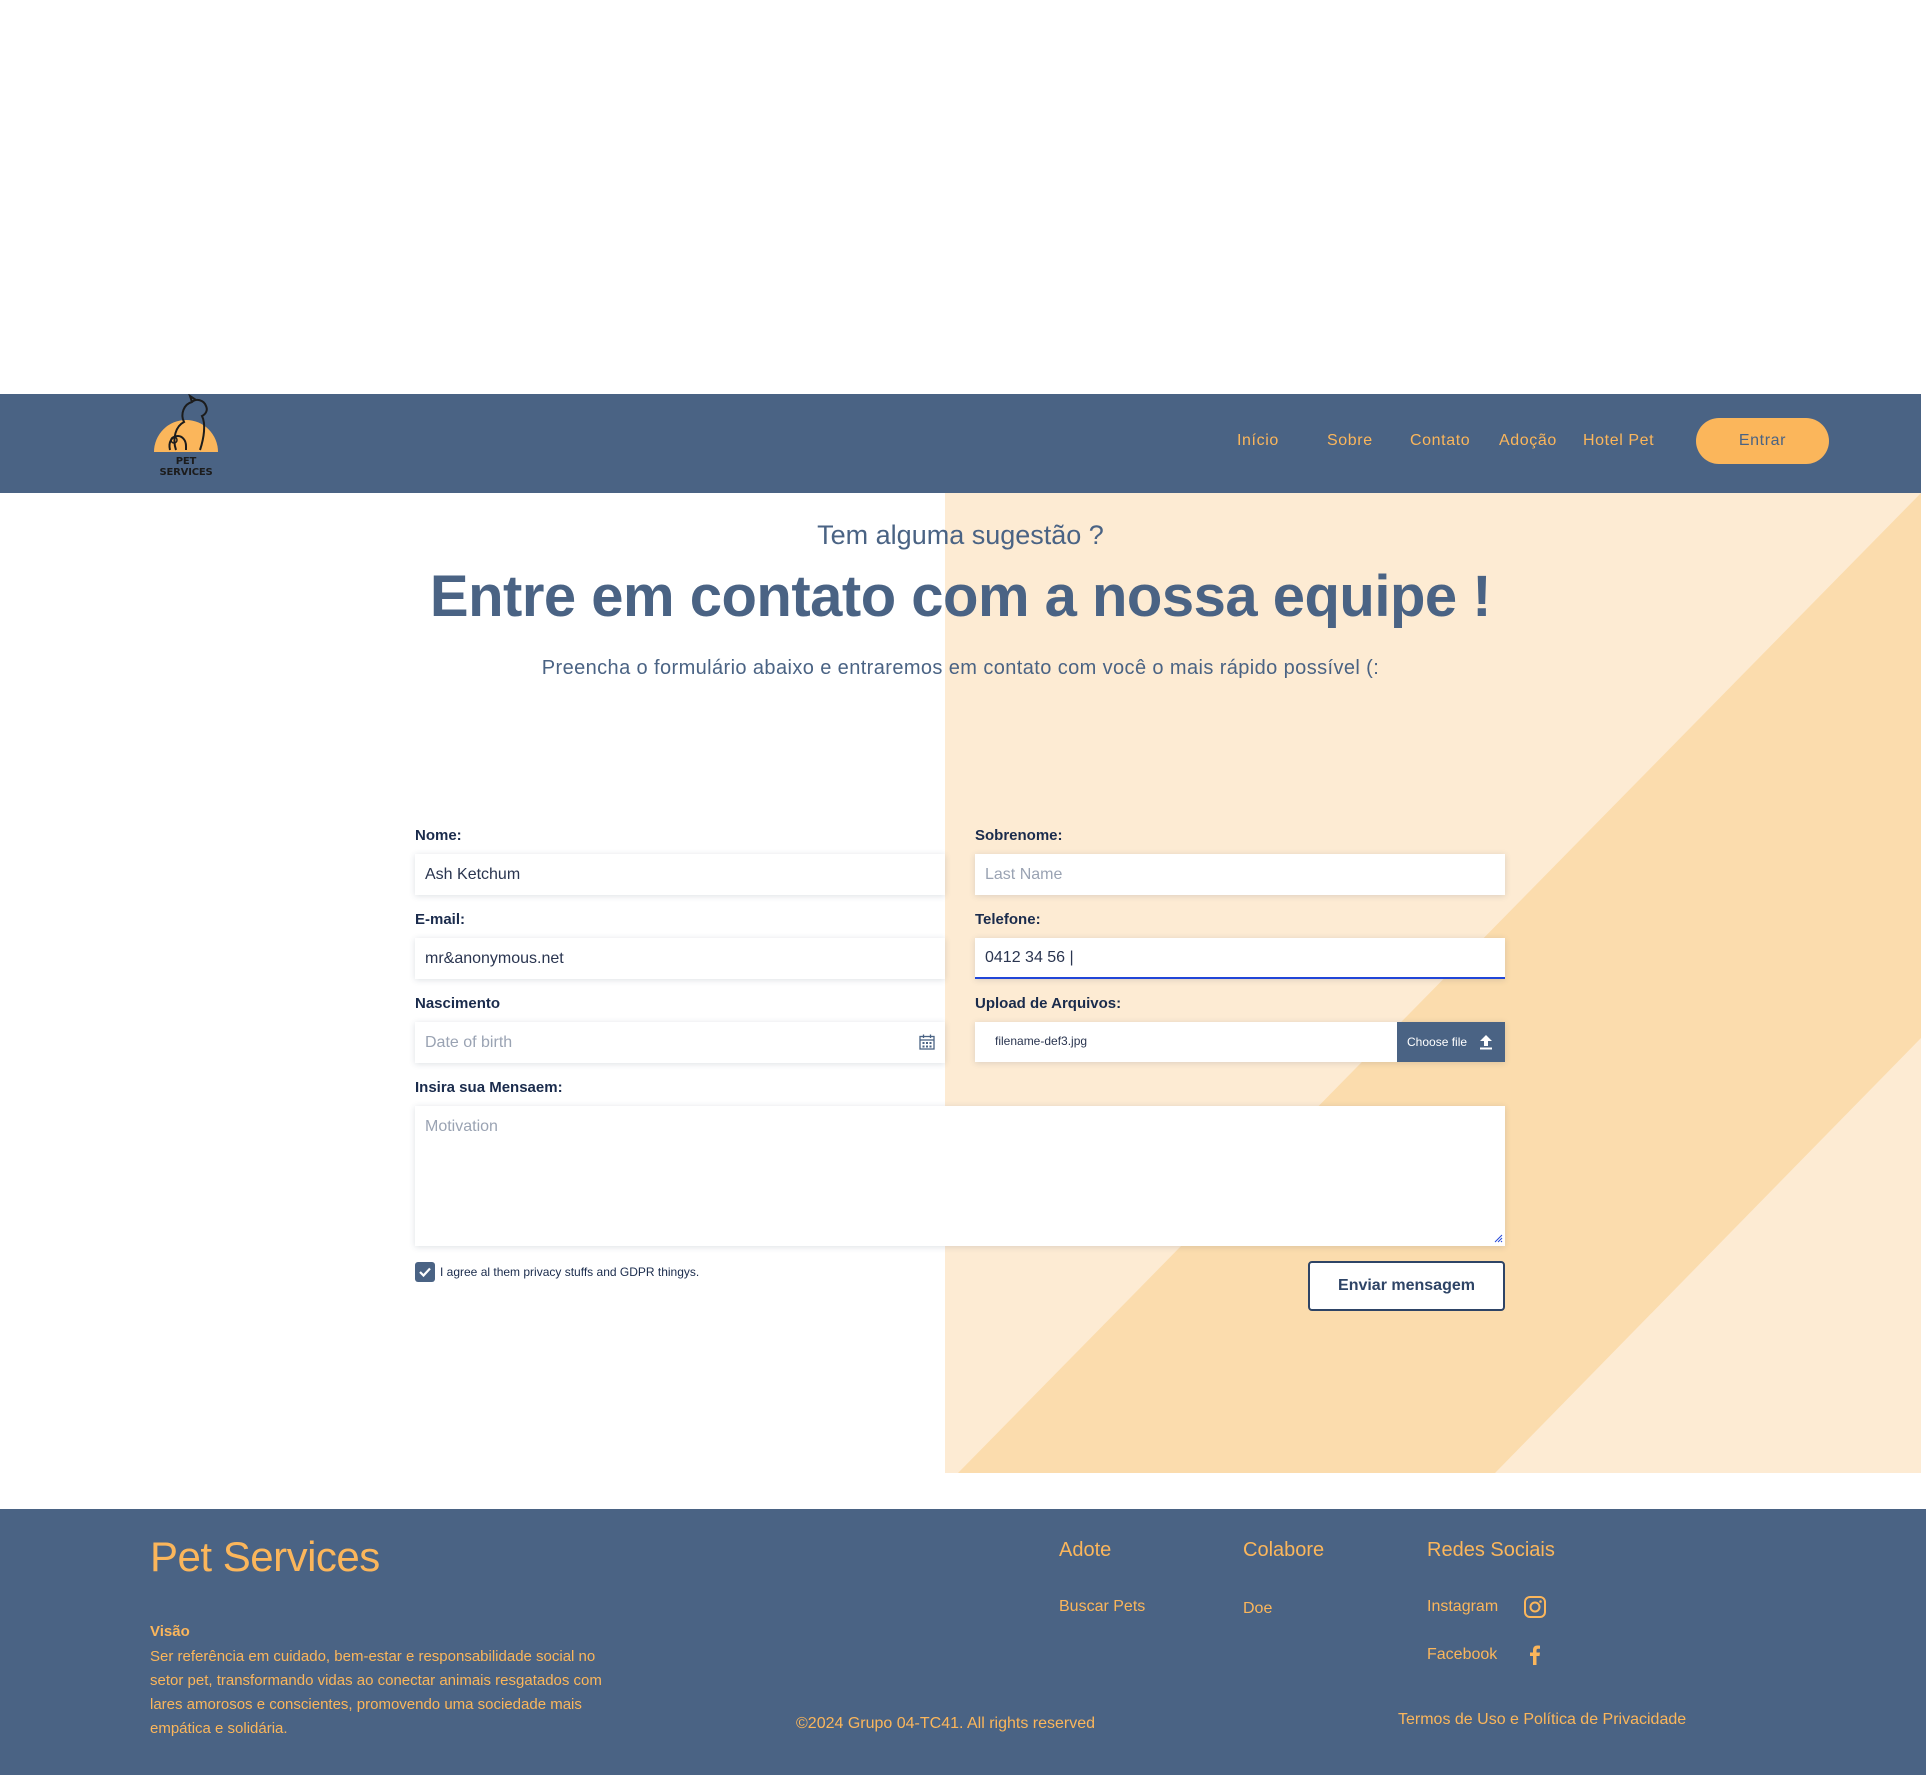 The width and height of the screenshot is (1926, 1775). Describe the element at coordinates (1019, 835) in the screenshot. I see `last-name-label: Sobrenome:` at that location.